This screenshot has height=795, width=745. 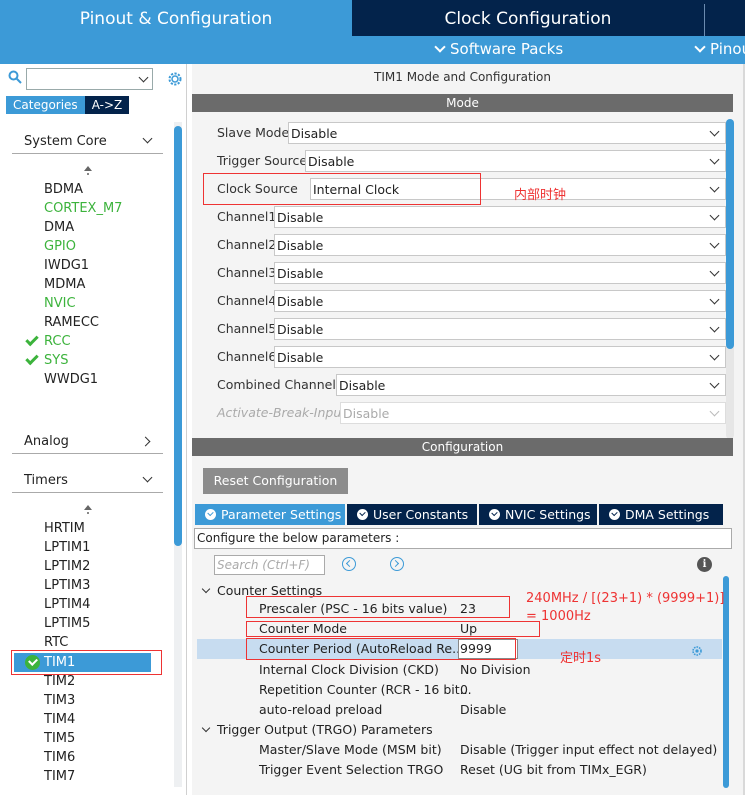 What do you see at coordinates (60, 303) in the screenshot?
I see `list-item-nvic: NVIC` at bounding box center [60, 303].